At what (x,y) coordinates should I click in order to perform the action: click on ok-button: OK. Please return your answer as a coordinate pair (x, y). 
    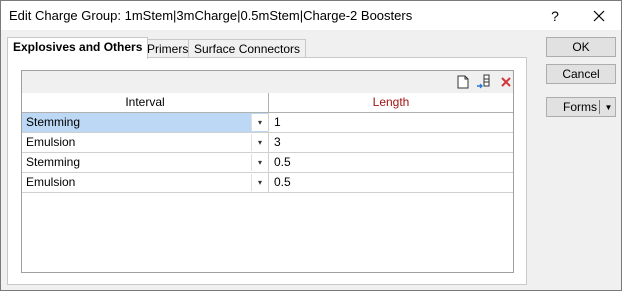
    Looking at the image, I should click on (581, 47).